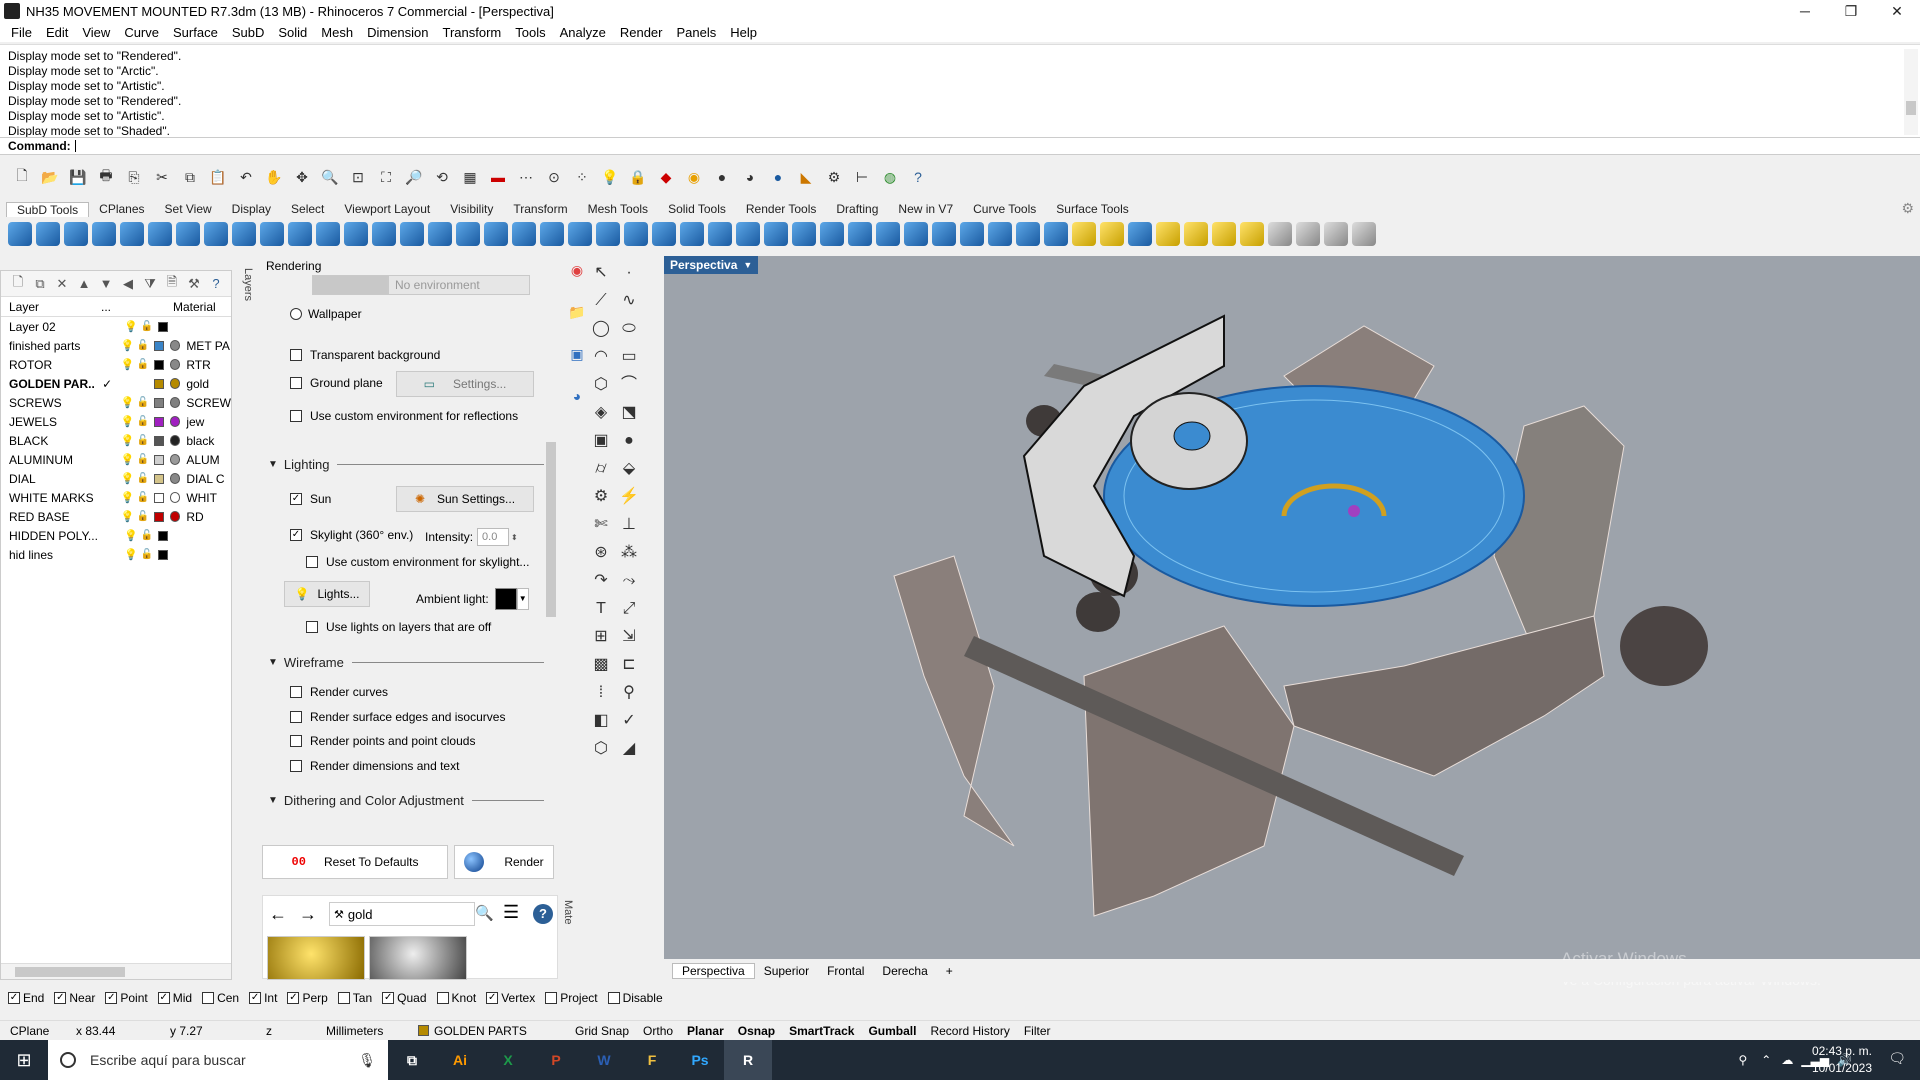  What do you see at coordinates (610, 177) in the screenshot?
I see `light-icon: 💡` at bounding box center [610, 177].